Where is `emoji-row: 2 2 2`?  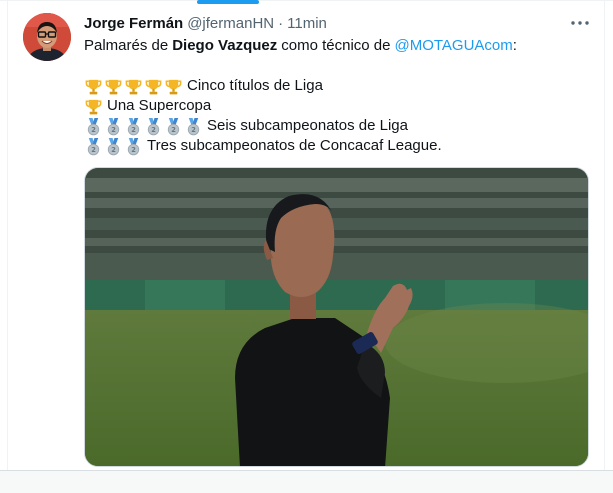 emoji-row: 2 2 2 is located at coordinates (114, 146).